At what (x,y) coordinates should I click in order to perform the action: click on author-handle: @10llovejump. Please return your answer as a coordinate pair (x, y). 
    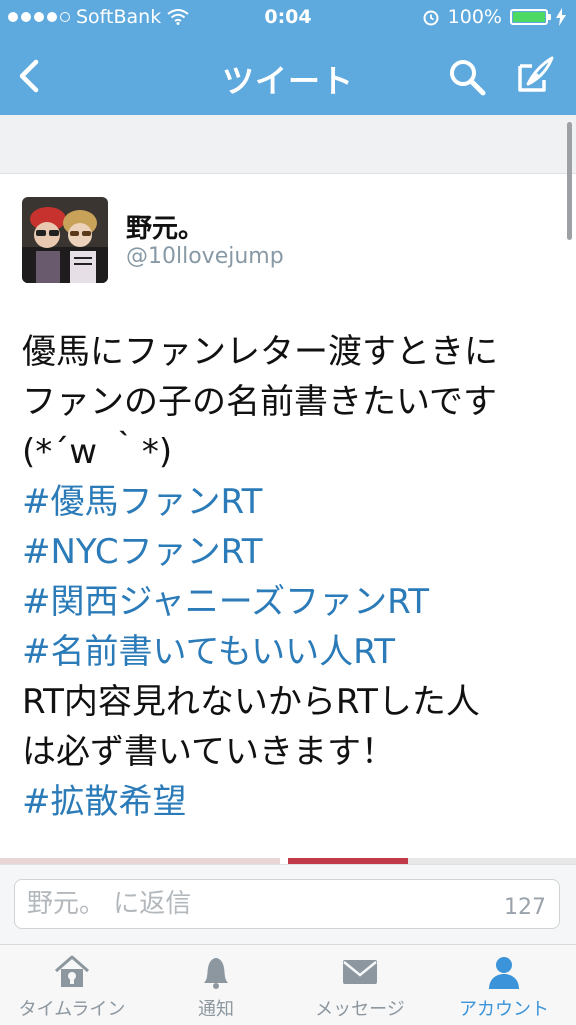
    Looking at the image, I should click on (205, 256).